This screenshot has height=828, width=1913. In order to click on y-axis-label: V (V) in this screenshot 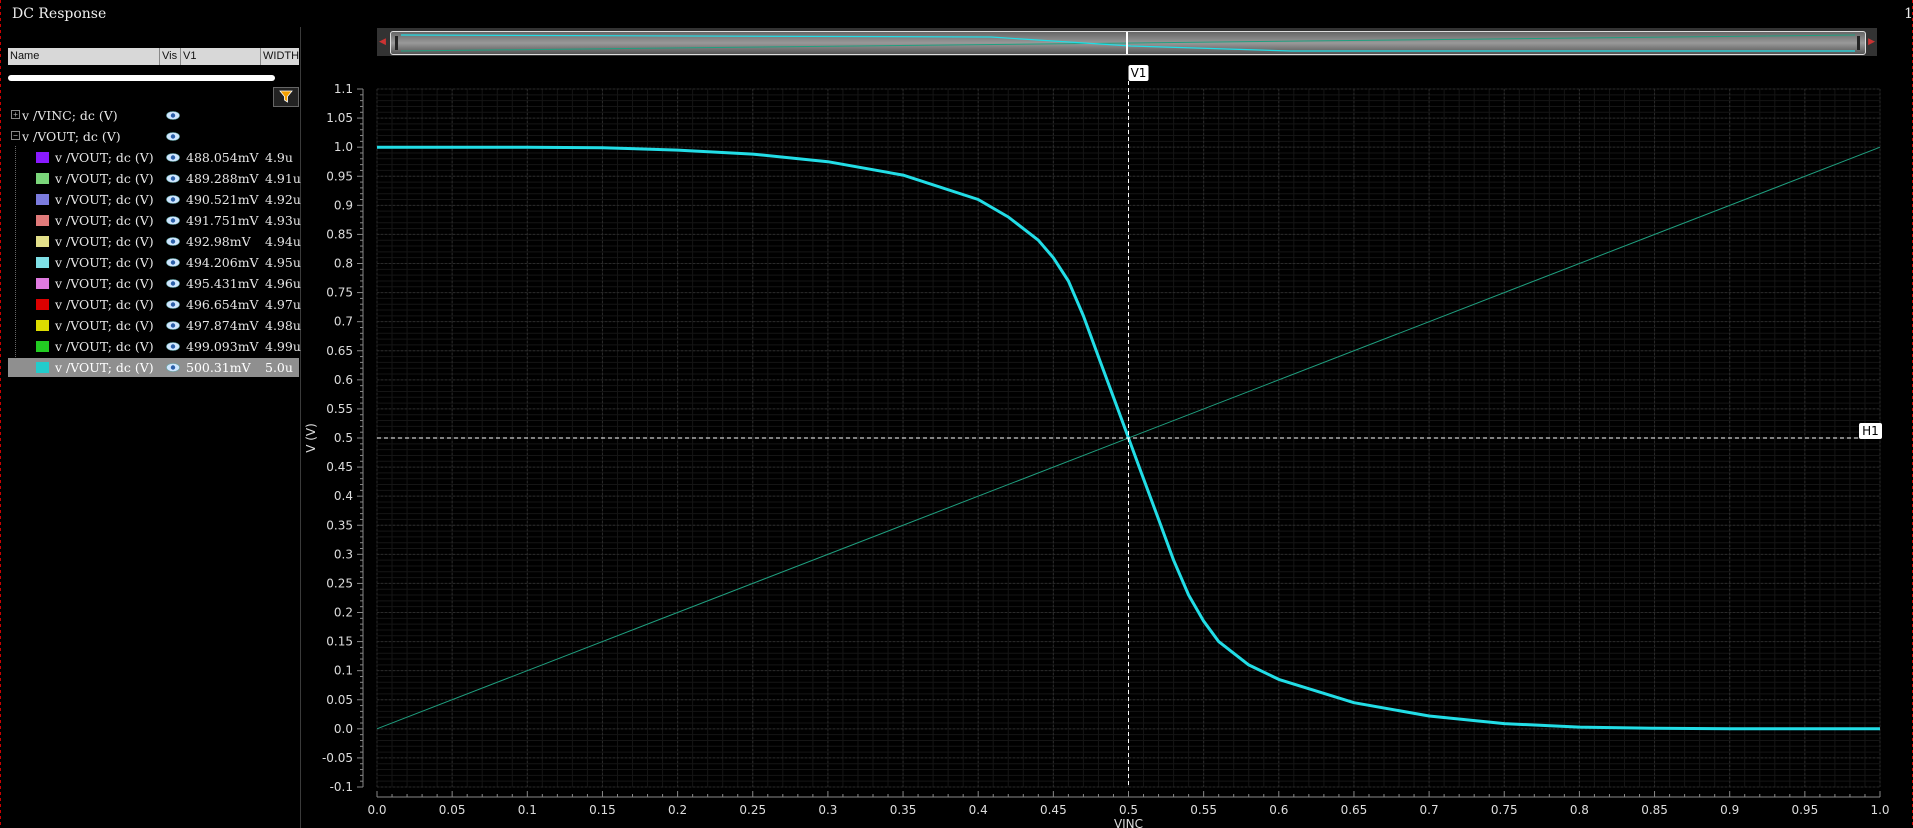, I will do `click(311, 438)`.